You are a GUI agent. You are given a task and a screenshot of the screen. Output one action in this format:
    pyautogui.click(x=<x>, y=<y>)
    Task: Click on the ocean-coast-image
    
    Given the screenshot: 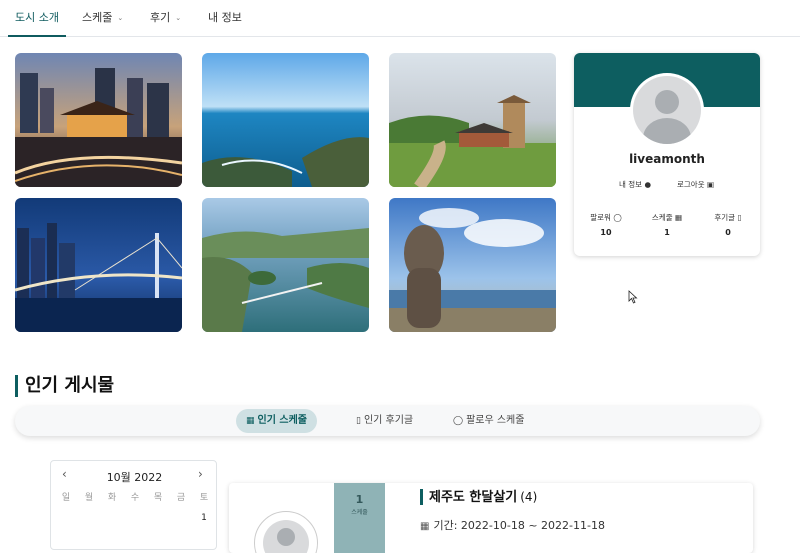 What is the action you would take?
    pyautogui.click(x=285, y=120)
    